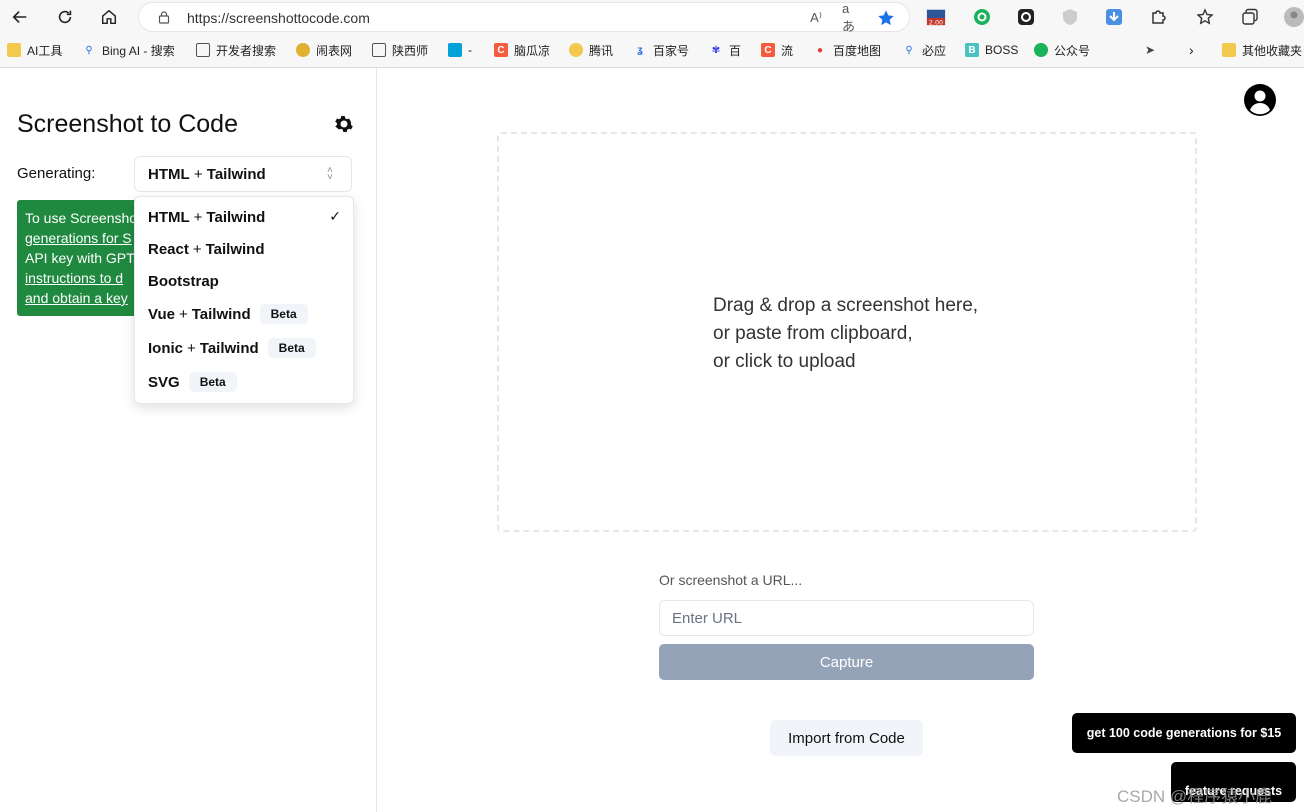 The width and height of the screenshot is (1304, 812). Describe the element at coordinates (128, 50) in the screenshot. I see `bookmark-bing-ai: ⚲ Bing AI - 搜索` at that location.